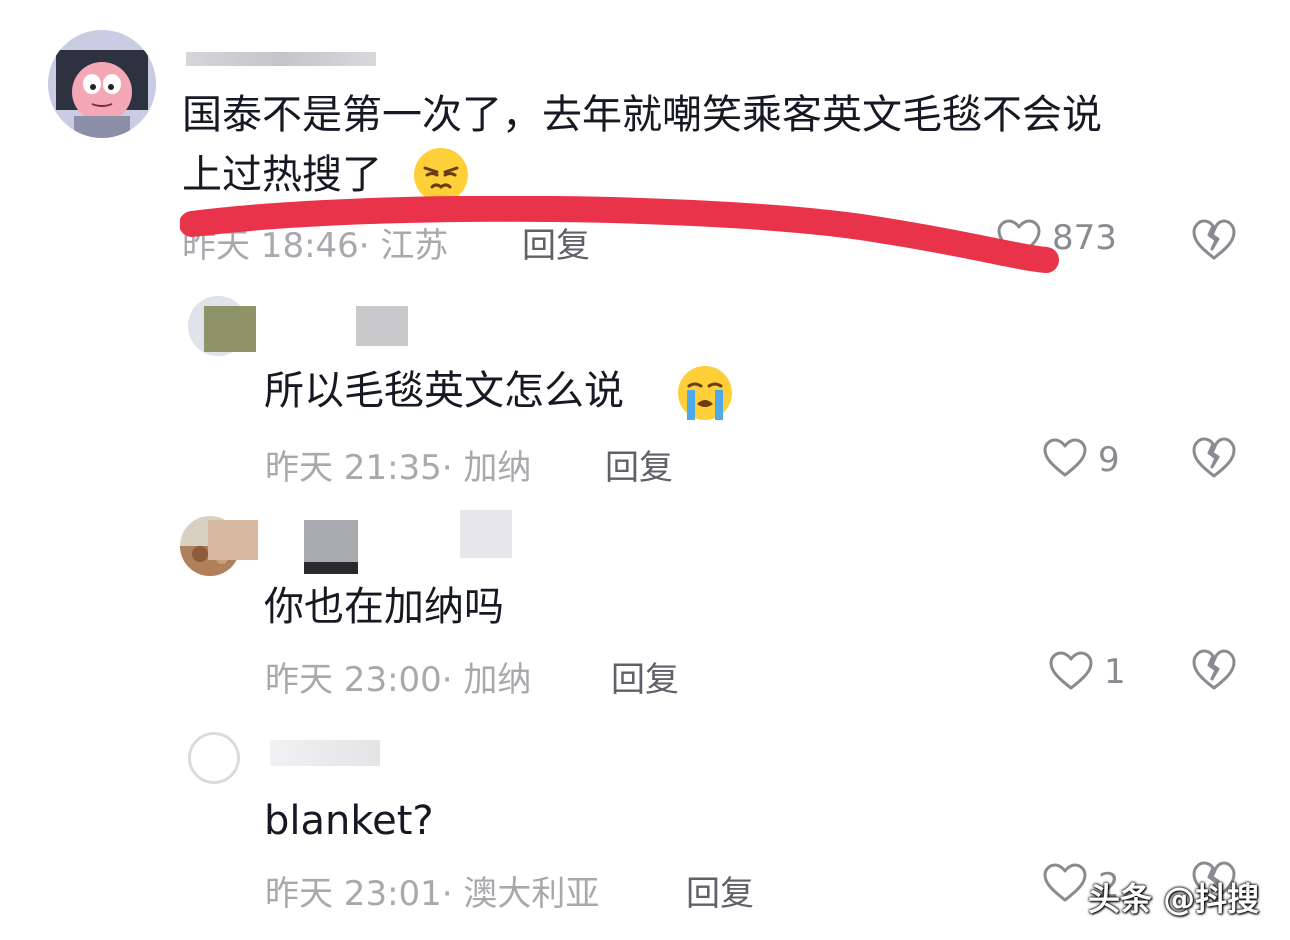 Image resolution: width=1290 pixels, height=940 pixels. What do you see at coordinates (286, 54) in the screenshot?
I see `username-blurred` at bounding box center [286, 54].